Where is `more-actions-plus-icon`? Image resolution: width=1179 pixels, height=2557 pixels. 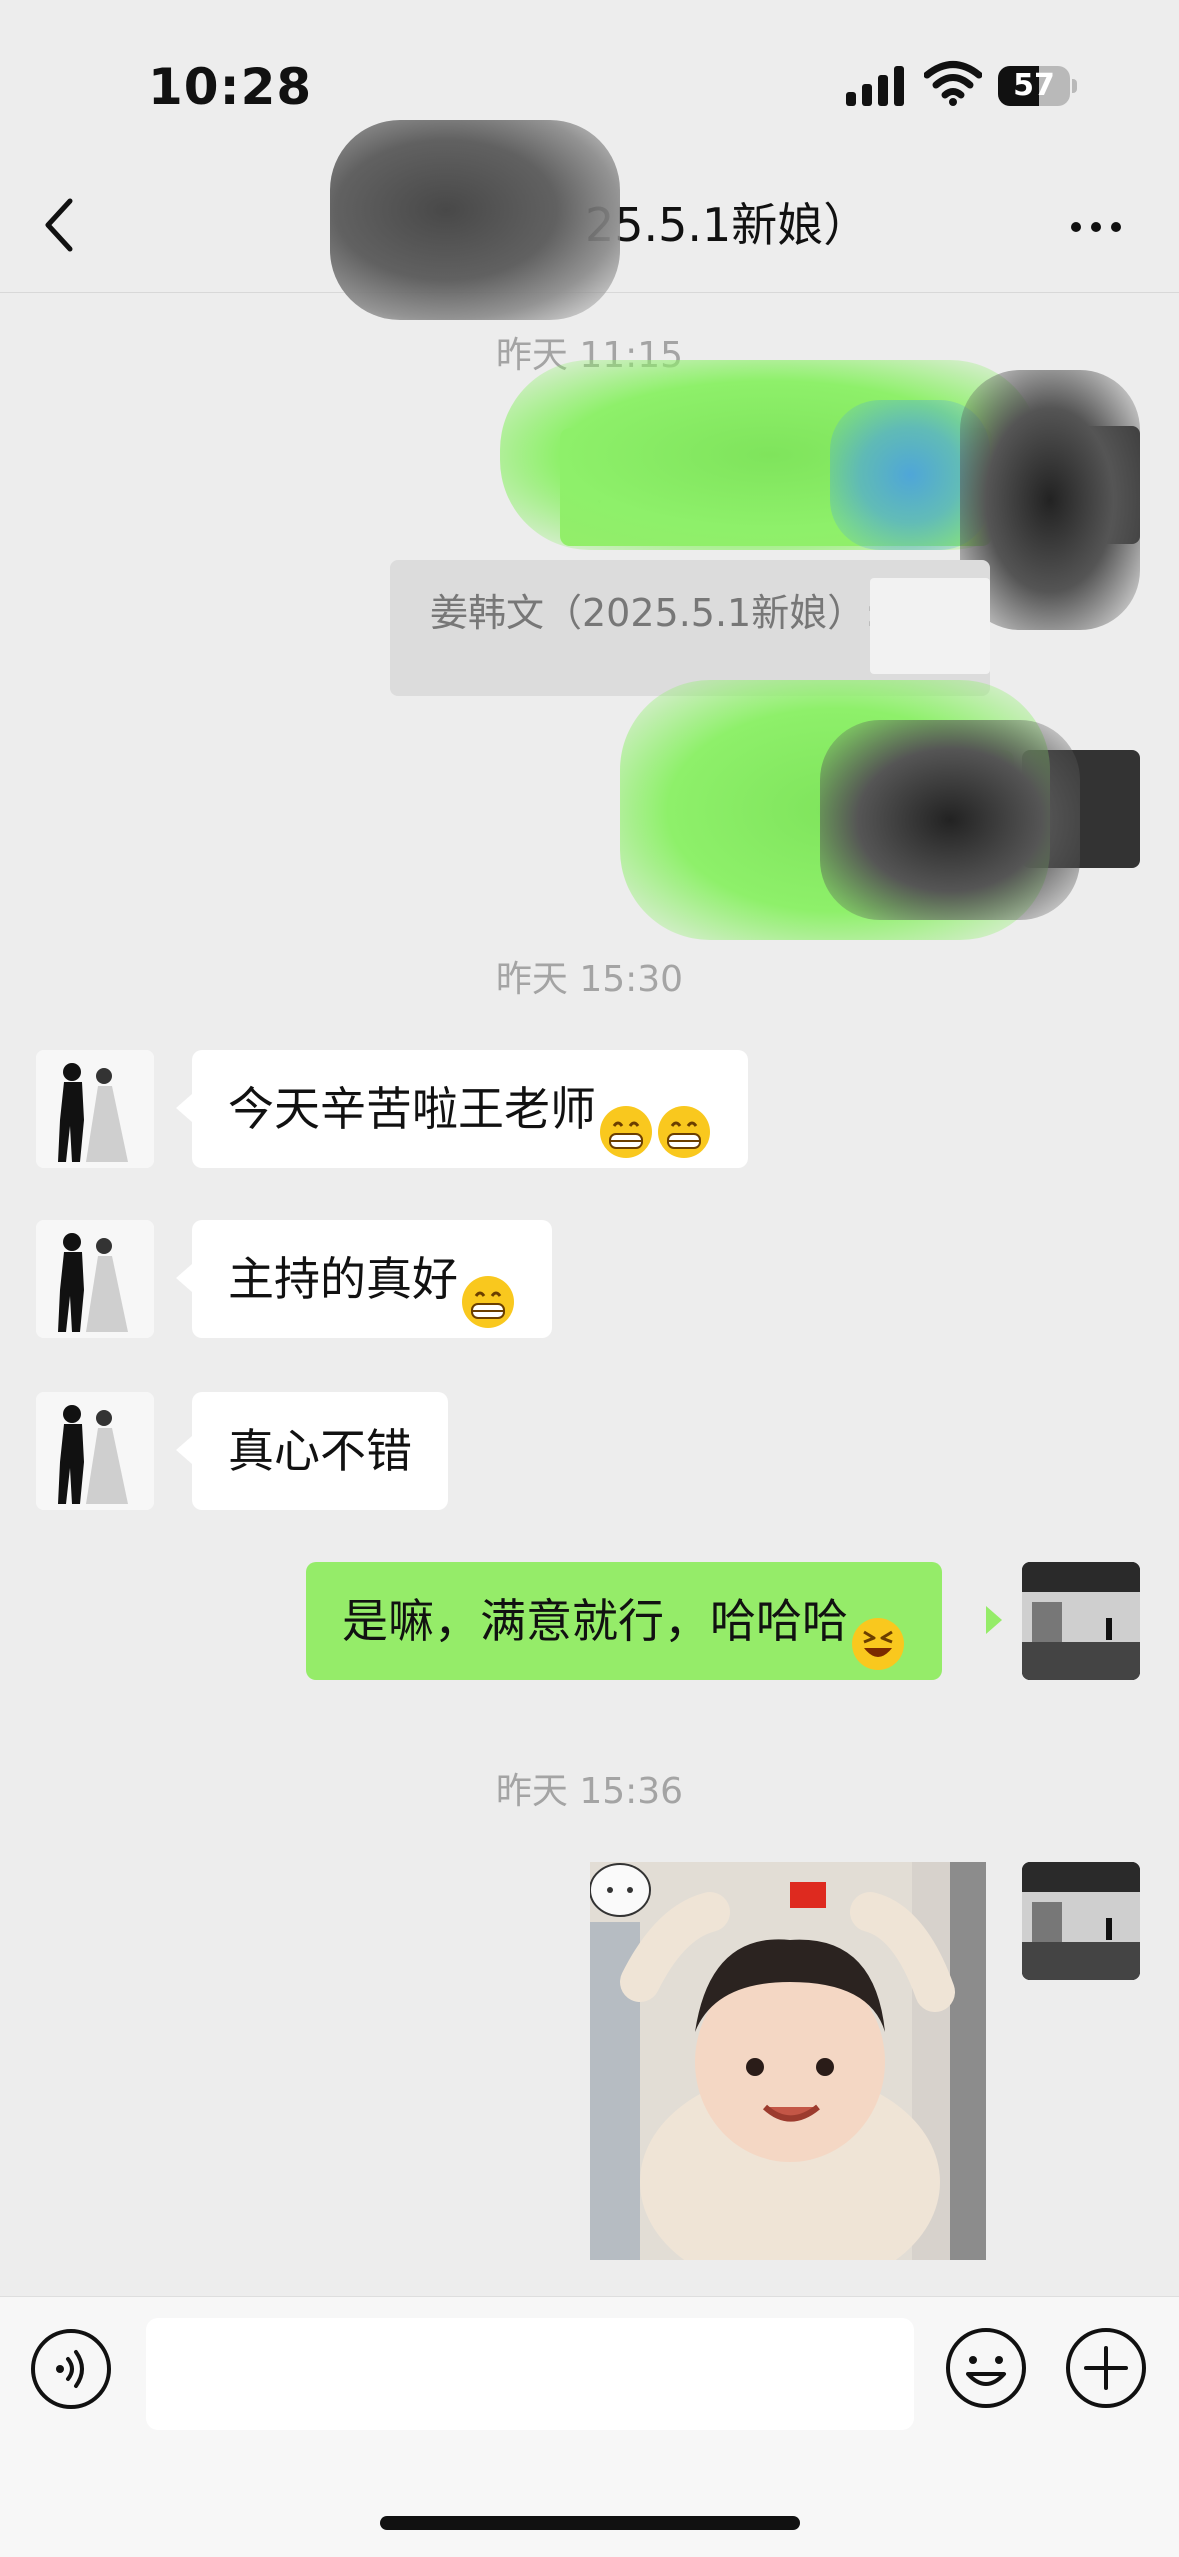 more-actions-plus-icon is located at coordinates (1106, 2368).